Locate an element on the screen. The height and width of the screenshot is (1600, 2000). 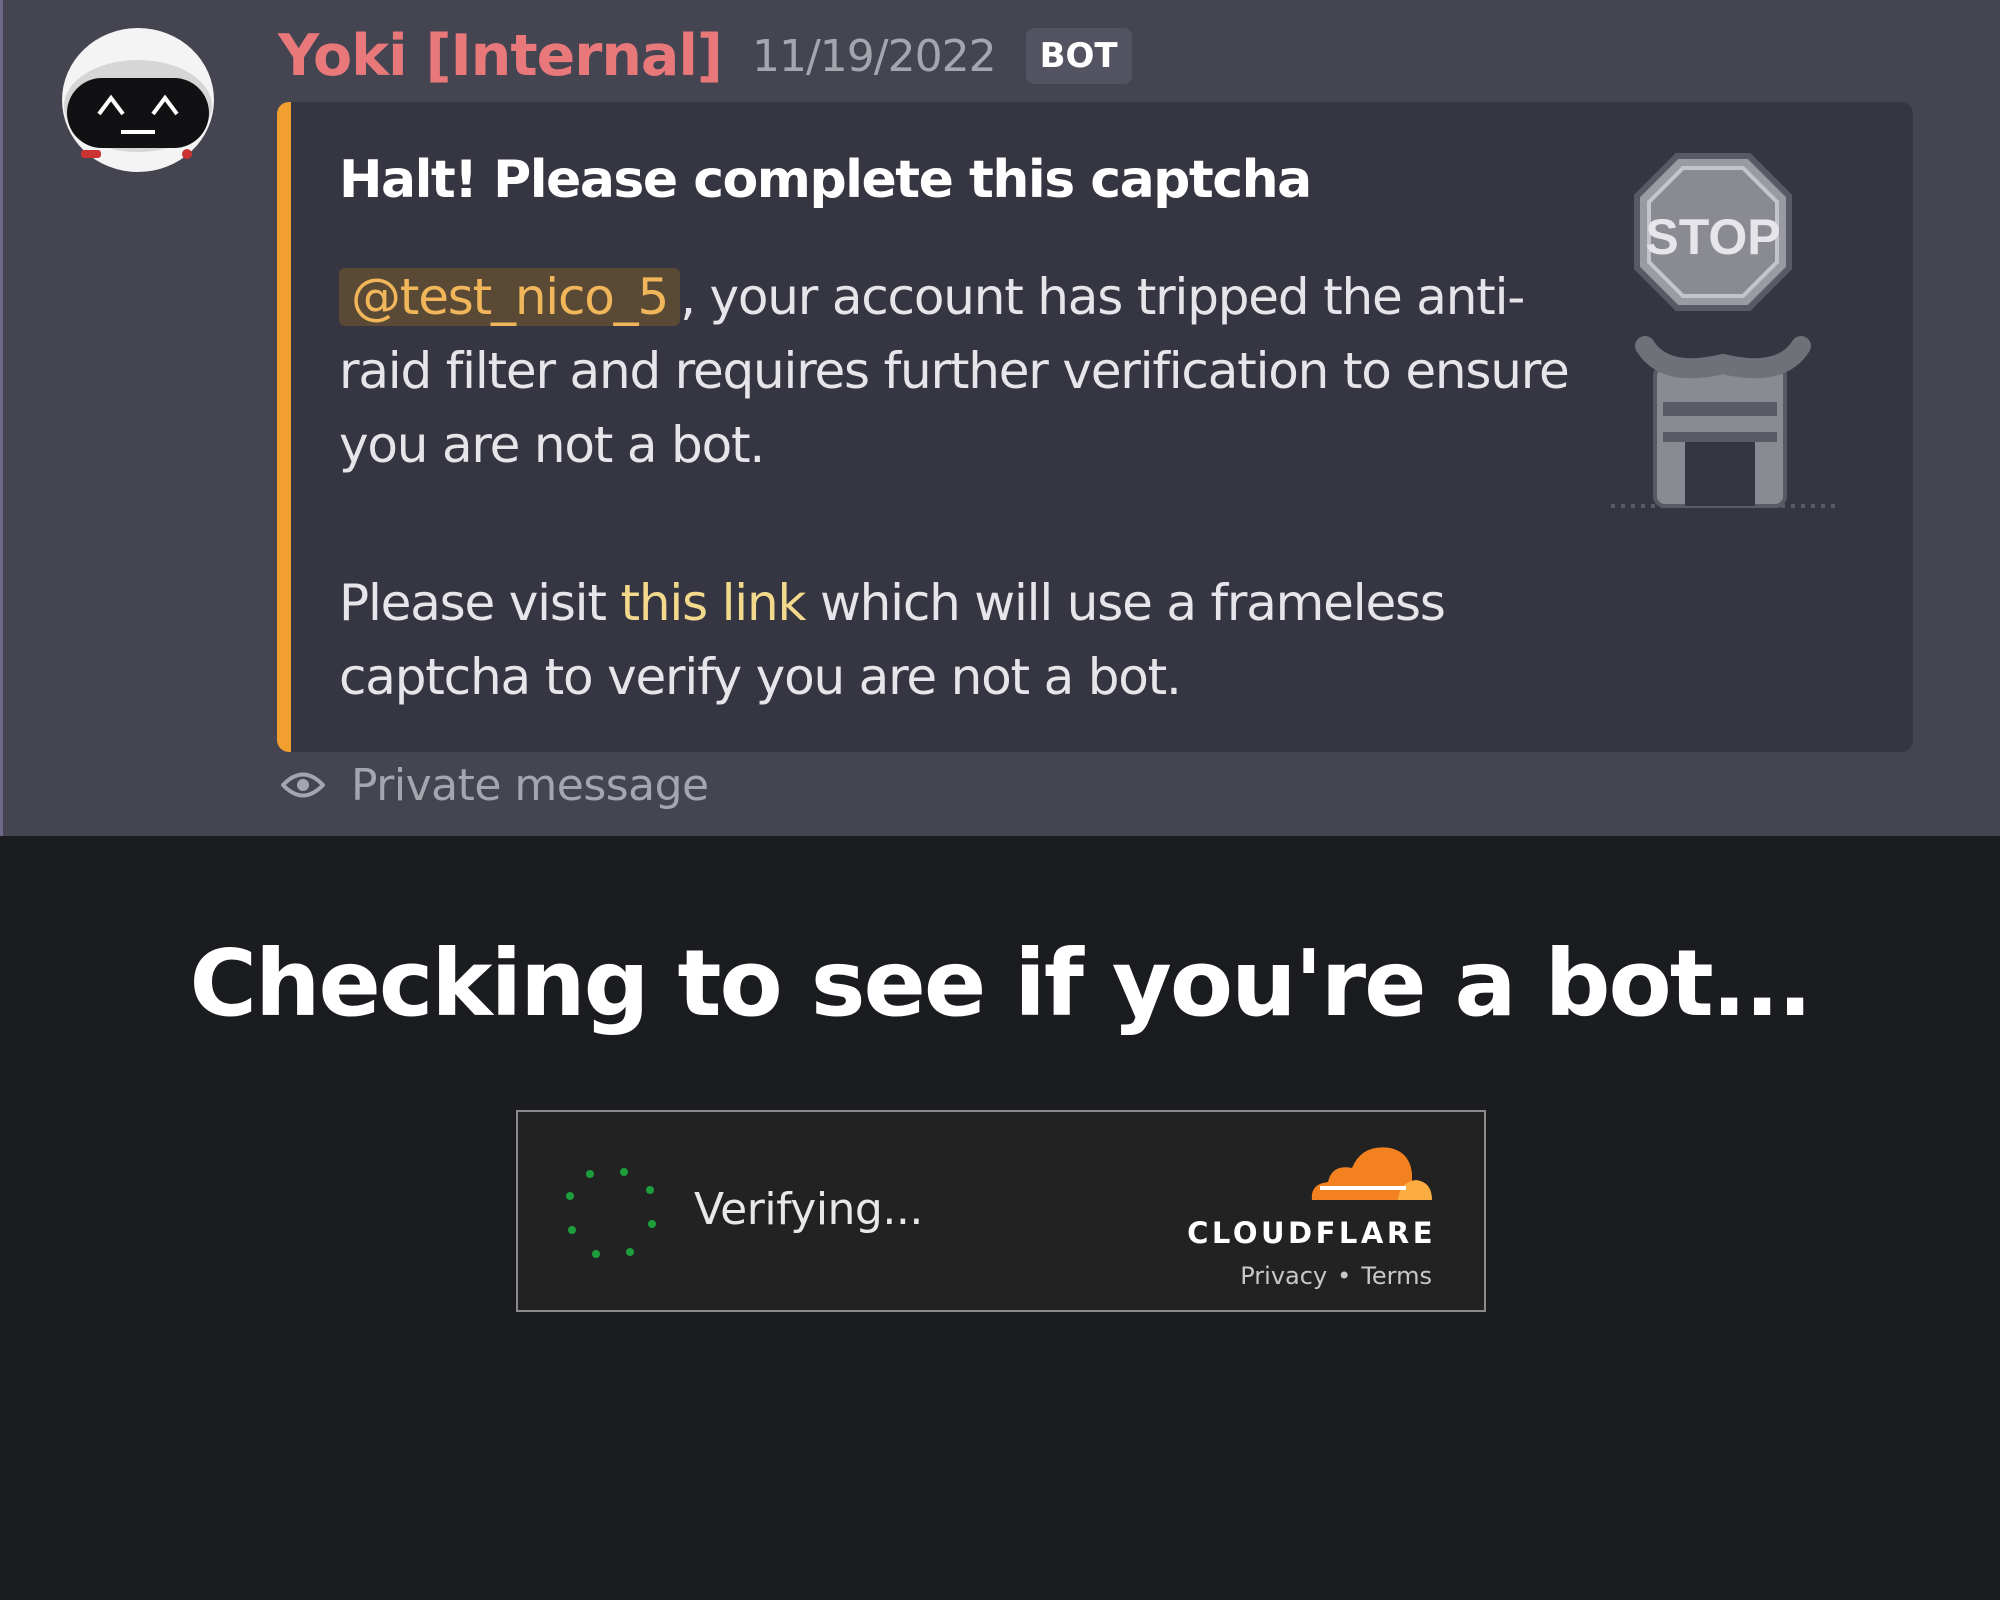
cloudflare-links: Privacy • Terms is located at coordinates (1336, 1276).